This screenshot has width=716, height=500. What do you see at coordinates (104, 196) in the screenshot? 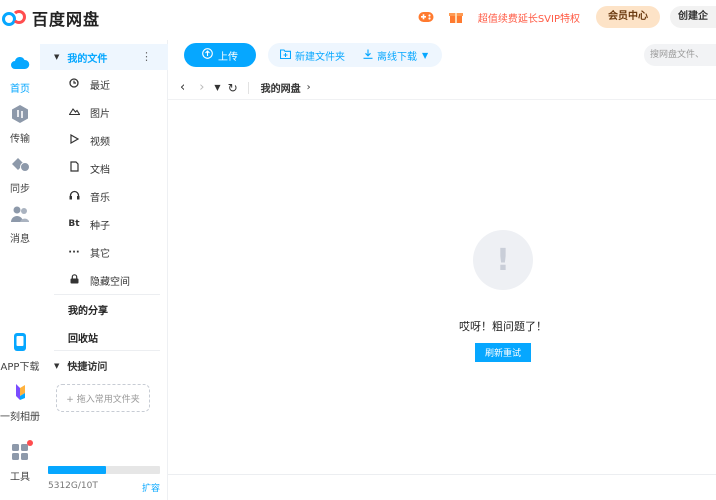
I see `sidebar-item-music: 音乐` at bounding box center [104, 196].